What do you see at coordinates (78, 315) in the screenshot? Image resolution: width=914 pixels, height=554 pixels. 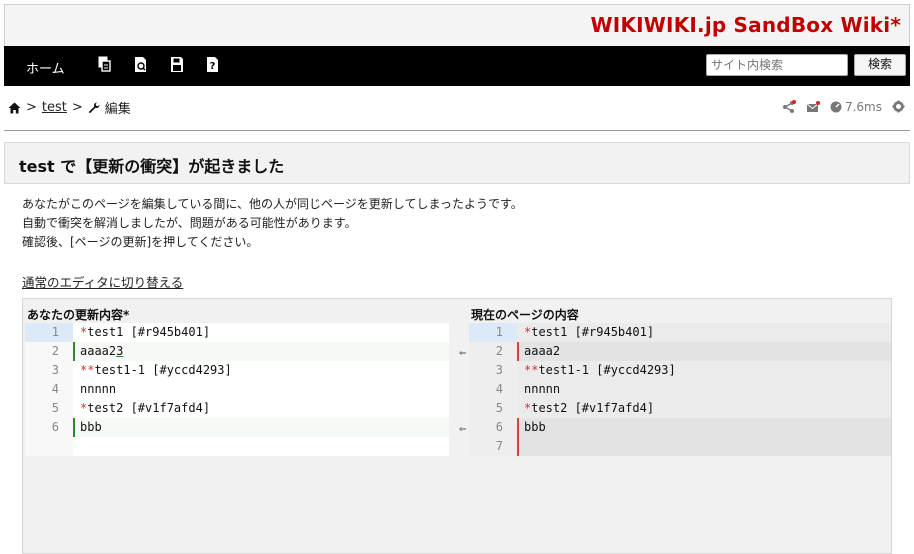 I see `left-pane-title: あなたの更新内容*` at bounding box center [78, 315].